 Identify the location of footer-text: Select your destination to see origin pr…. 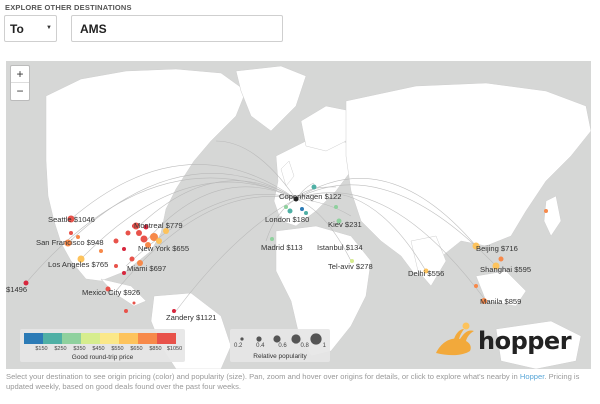
(262, 376).